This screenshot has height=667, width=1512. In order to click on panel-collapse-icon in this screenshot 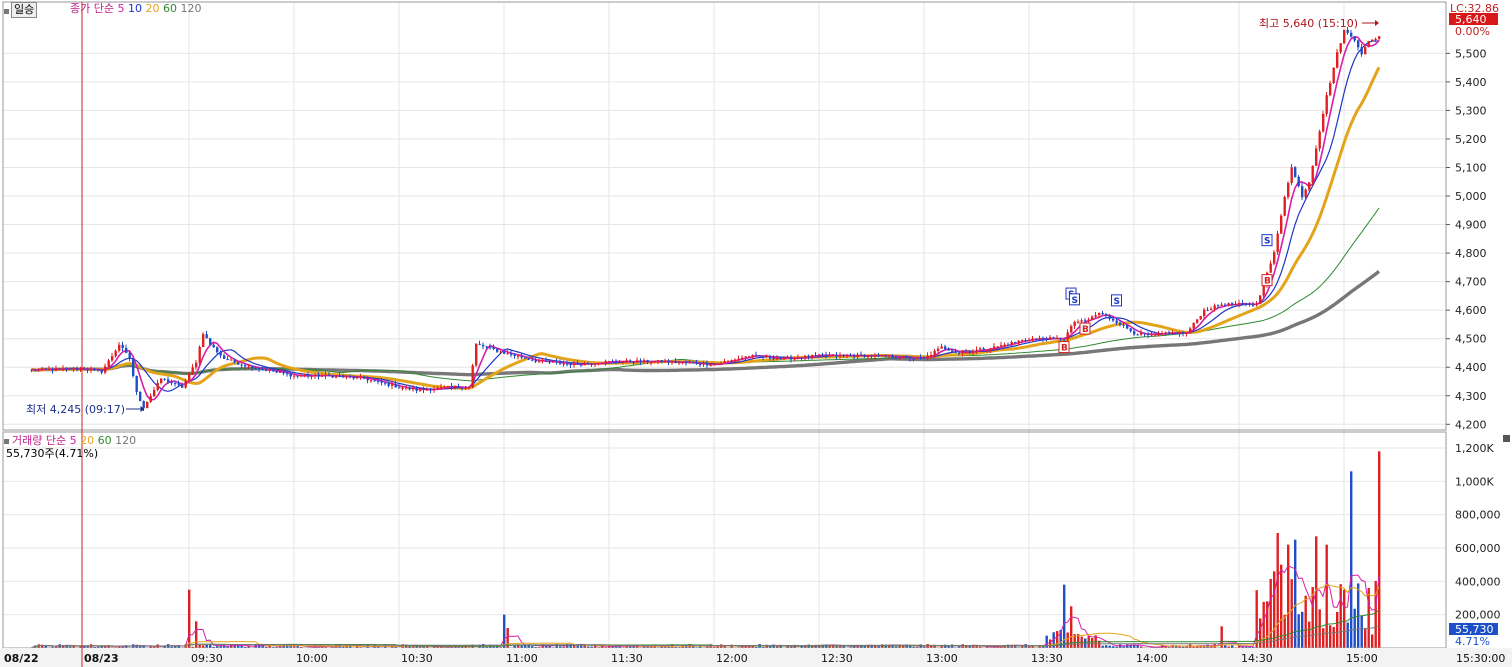, I will do `click(1506, 438)`.